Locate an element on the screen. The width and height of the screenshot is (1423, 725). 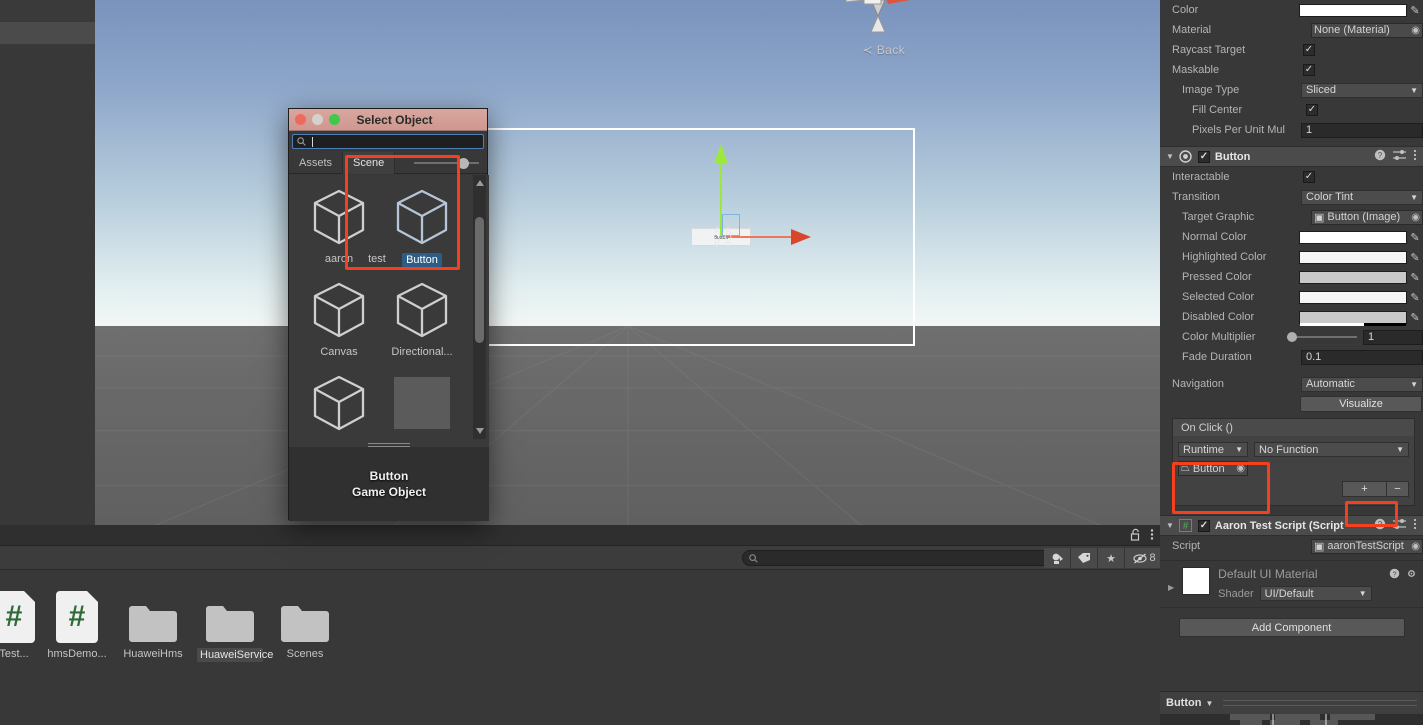
lock-icon is located at coordinates (1135, 534).